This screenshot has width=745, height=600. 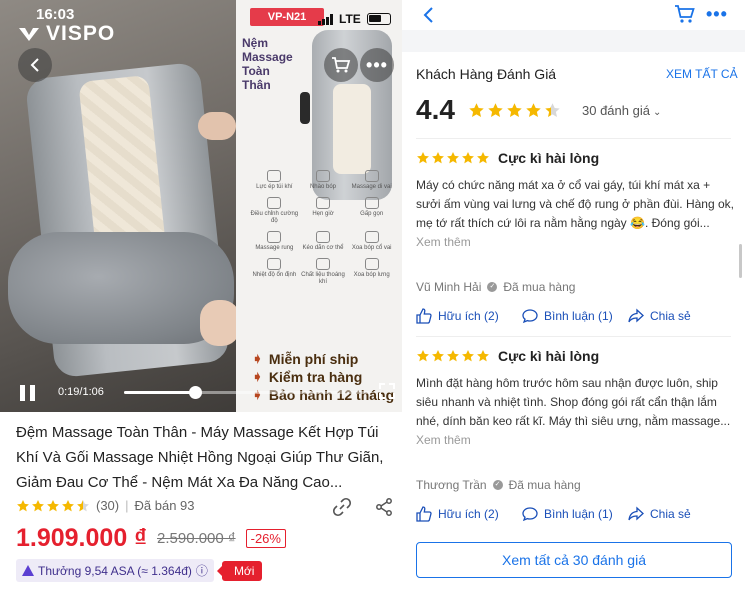 I want to click on stretch-icon: Kéo dãn cơ thể, so click(x=323, y=241).